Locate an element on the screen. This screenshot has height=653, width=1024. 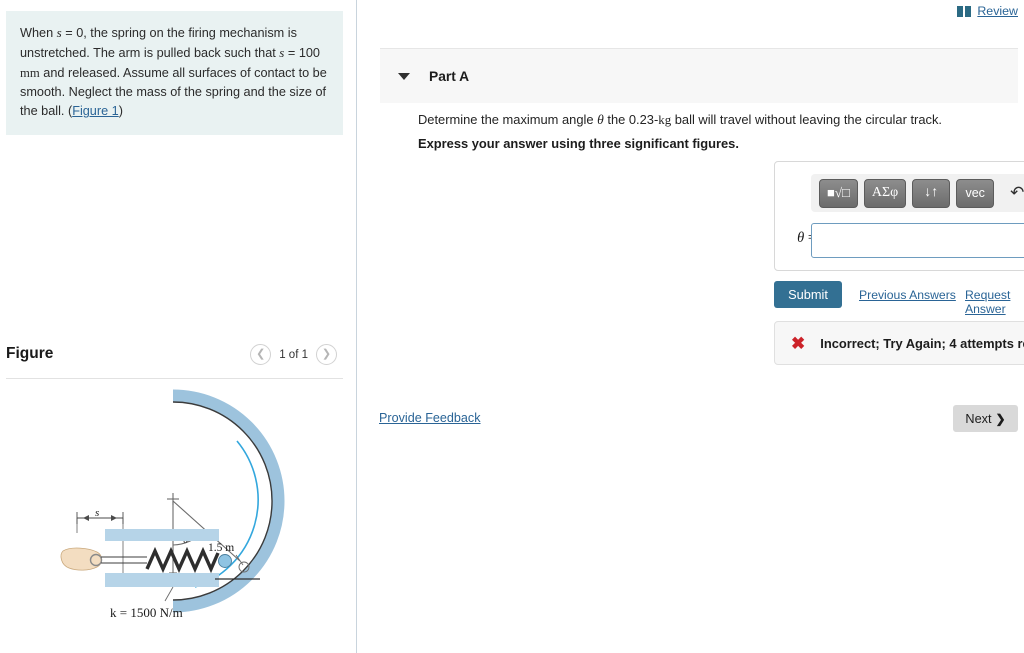
template-button: ■√□ is located at coordinates (838, 193).